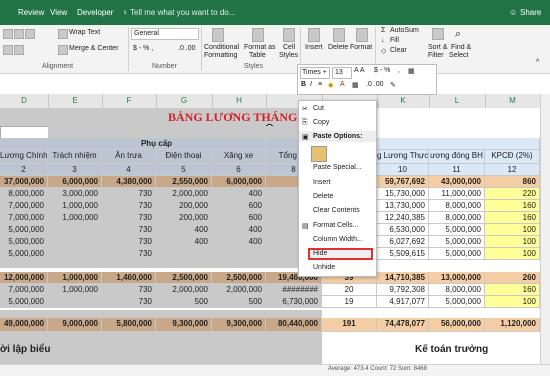  I want to click on table-cell-j: 6,530,000, so click(403, 230).